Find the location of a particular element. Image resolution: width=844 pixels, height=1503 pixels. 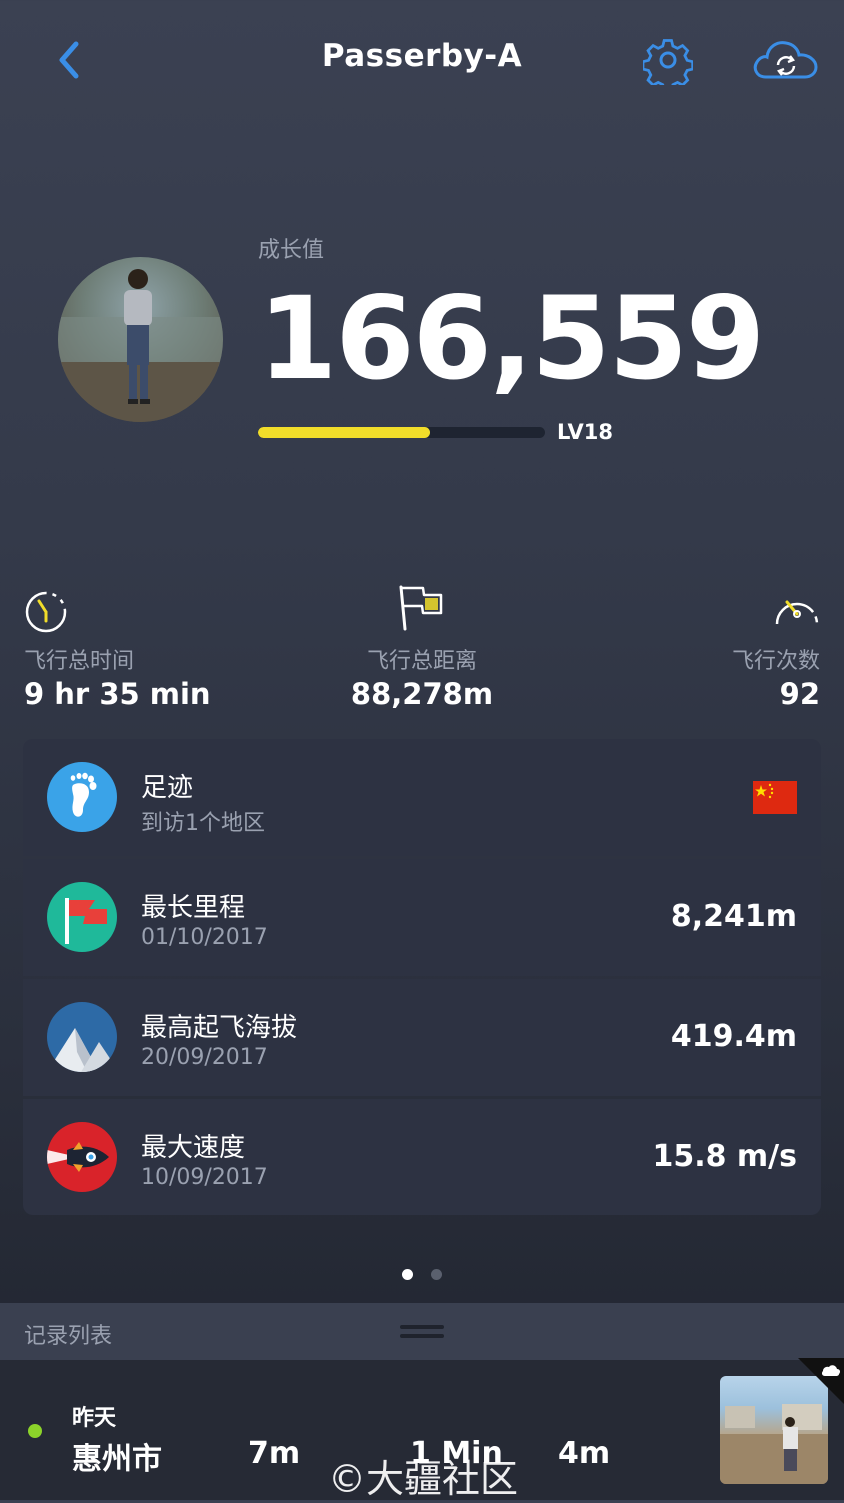

record-card-max-speed: 最大速度 10/09/2017 15.8 m/s is located at coordinates (422, 1157).